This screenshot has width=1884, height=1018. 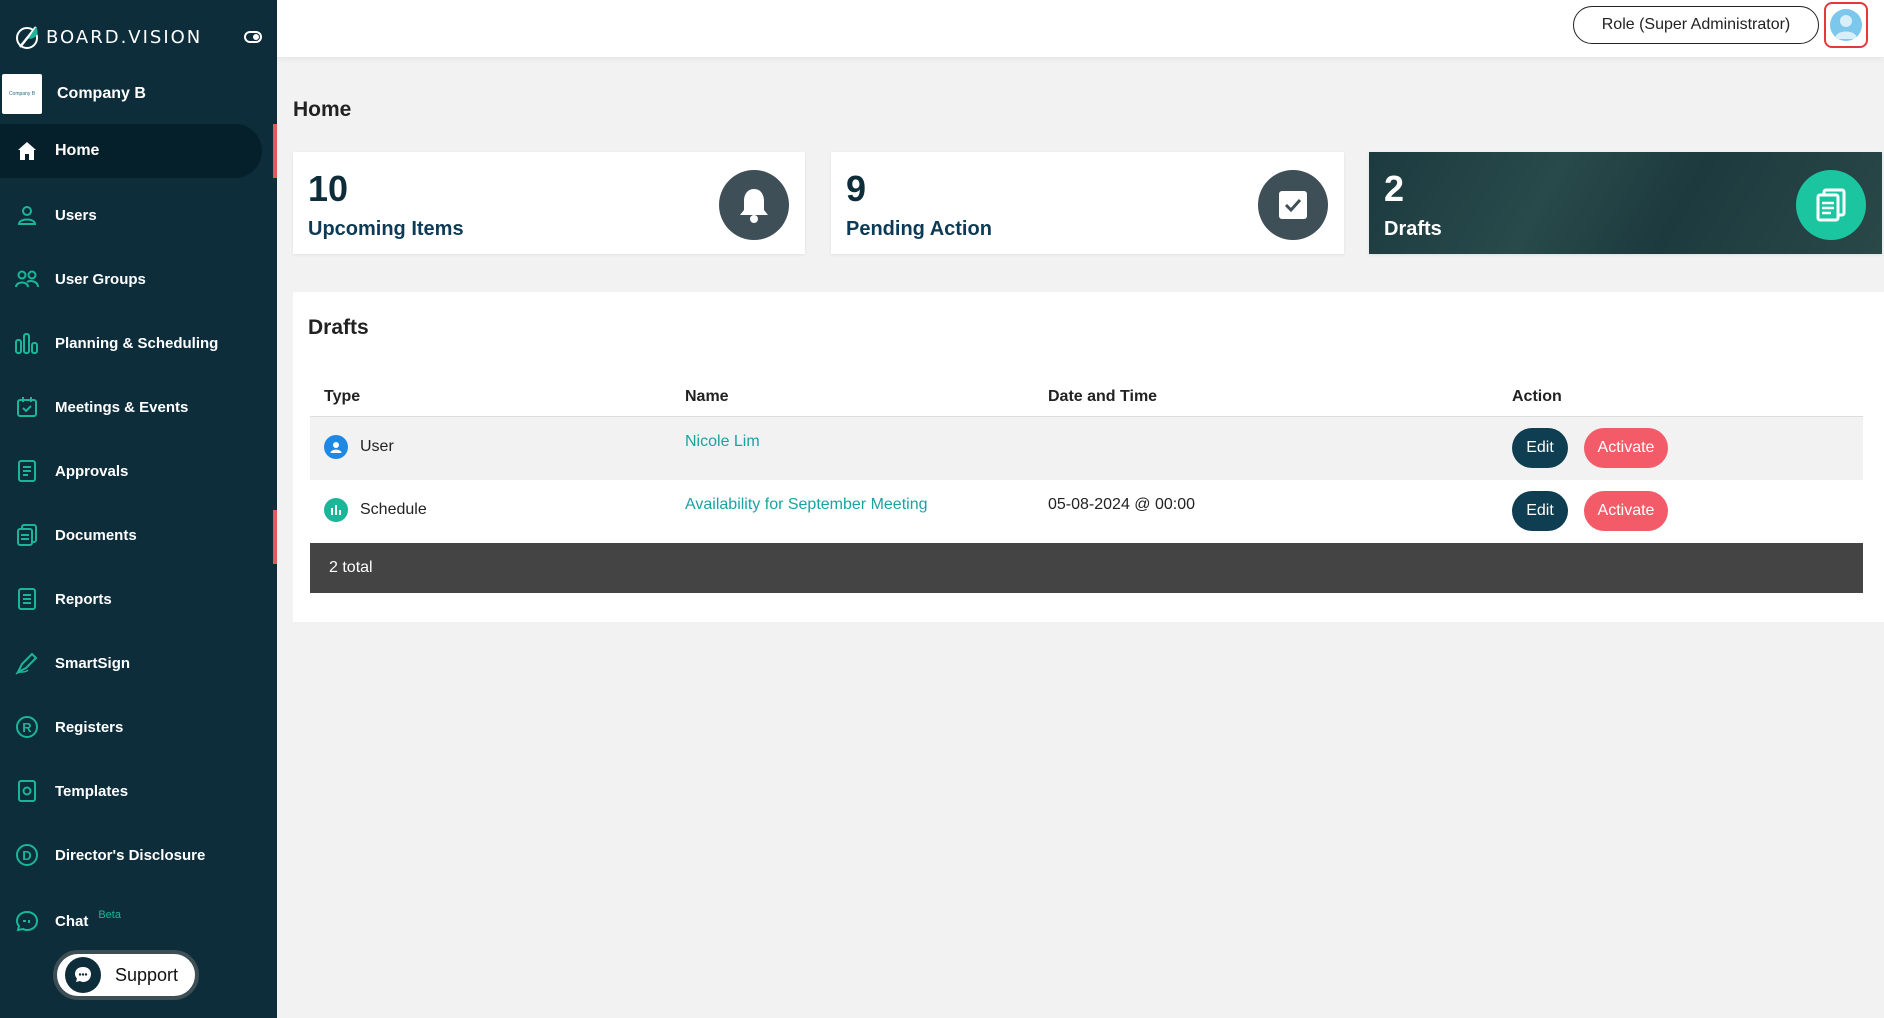 I want to click on approval-document-icon, so click(x=27, y=471).